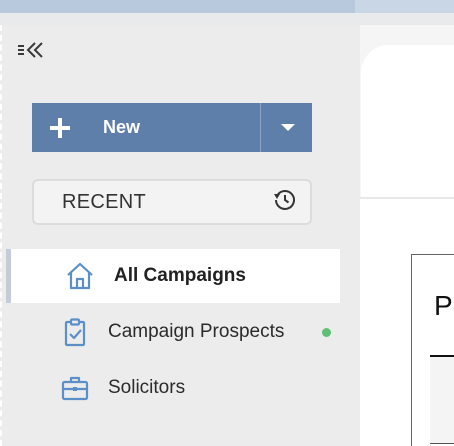 This screenshot has width=454, height=446. I want to click on home-icon, so click(80, 276).